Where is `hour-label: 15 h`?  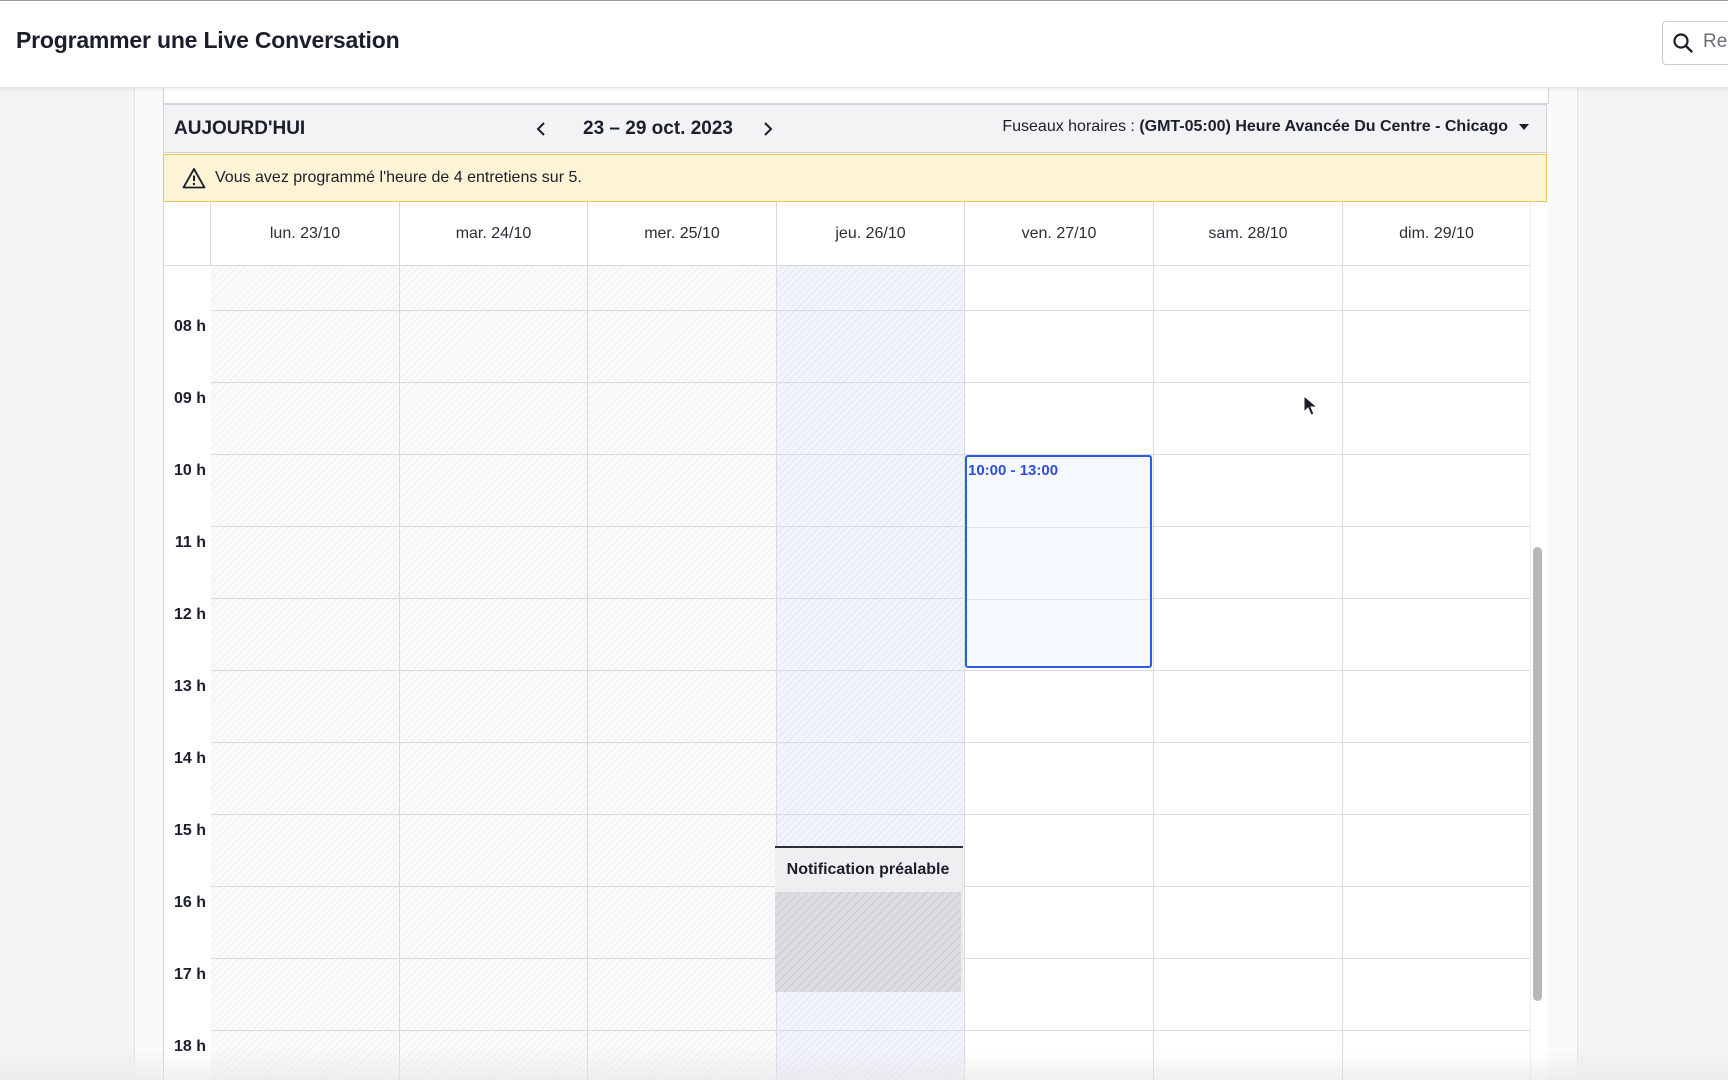
hour-label: 15 h is located at coordinates (189, 830).